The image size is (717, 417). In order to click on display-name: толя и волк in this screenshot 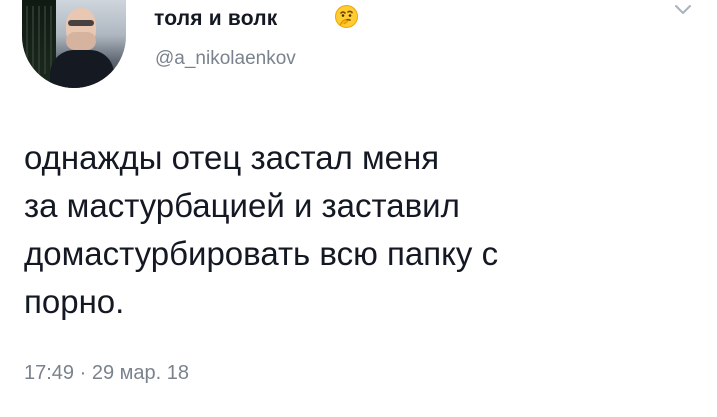, I will do `click(215, 18)`.